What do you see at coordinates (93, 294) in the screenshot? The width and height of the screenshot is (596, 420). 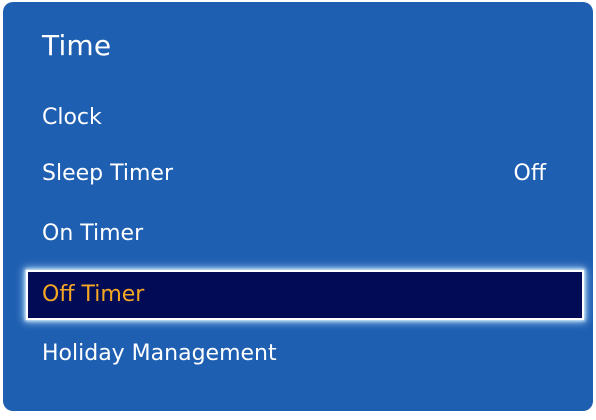 I see `menu-item-label: Off Timer` at bounding box center [93, 294].